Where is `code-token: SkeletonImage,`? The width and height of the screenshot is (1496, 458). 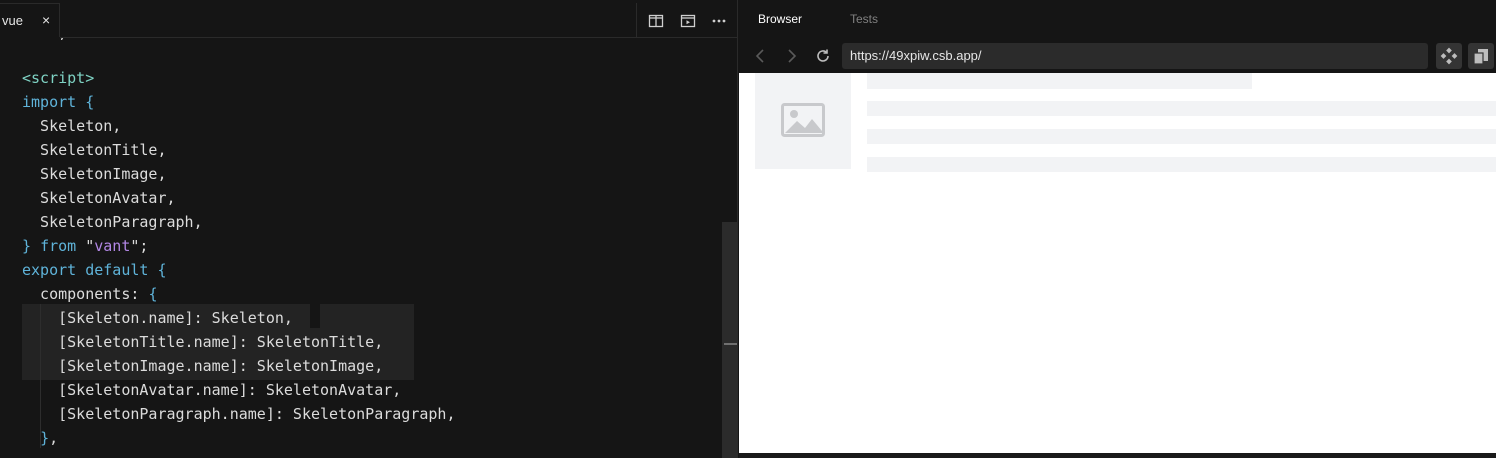 code-token: SkeletonImage, is located at coordinates (94, 174).